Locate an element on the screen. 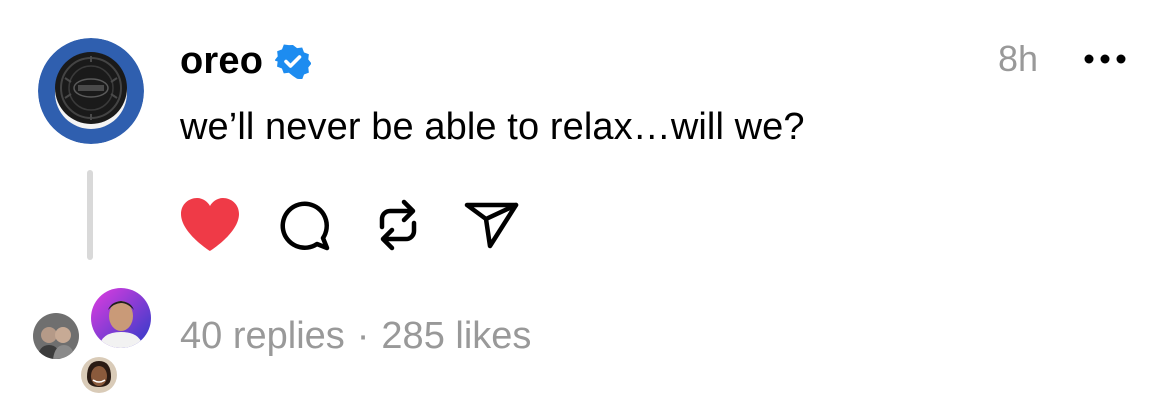 The image size is (1170, 411). repost-icon is located at coordinates (398, 225).